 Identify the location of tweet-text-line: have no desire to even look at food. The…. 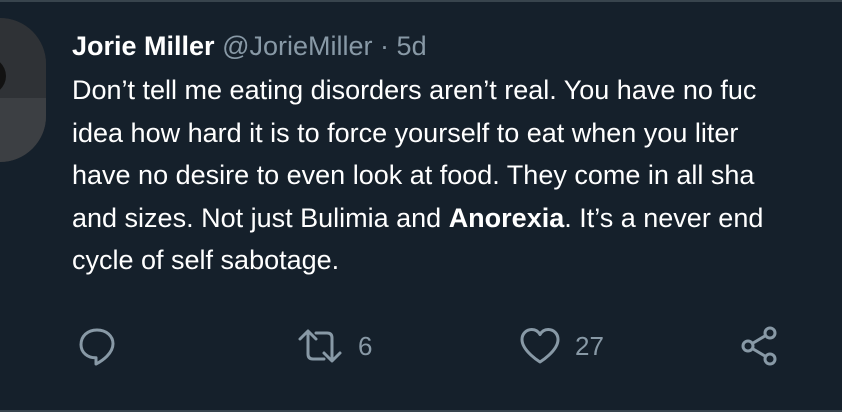
(413, 175).